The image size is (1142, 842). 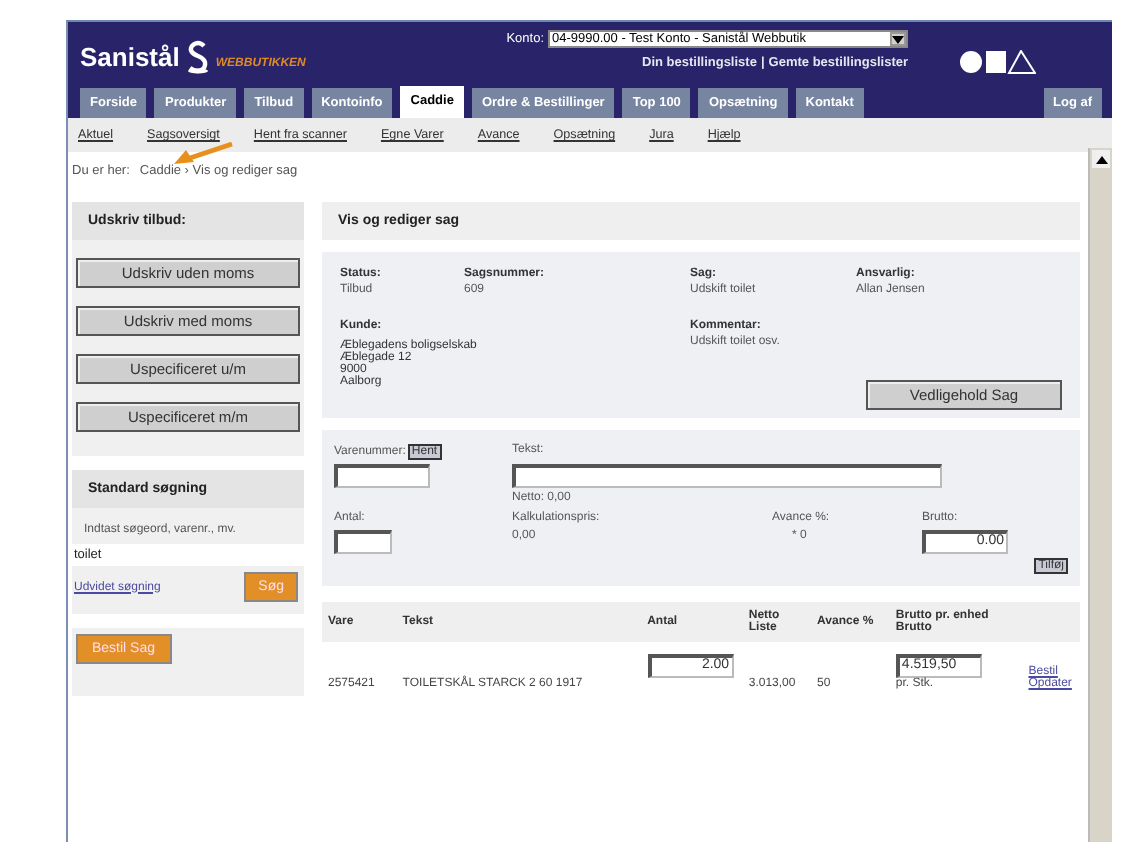 What do you see at coordinates (204, 154) in the screenshot?
I see `arrow-annotation` at bounding box center [204, 154].